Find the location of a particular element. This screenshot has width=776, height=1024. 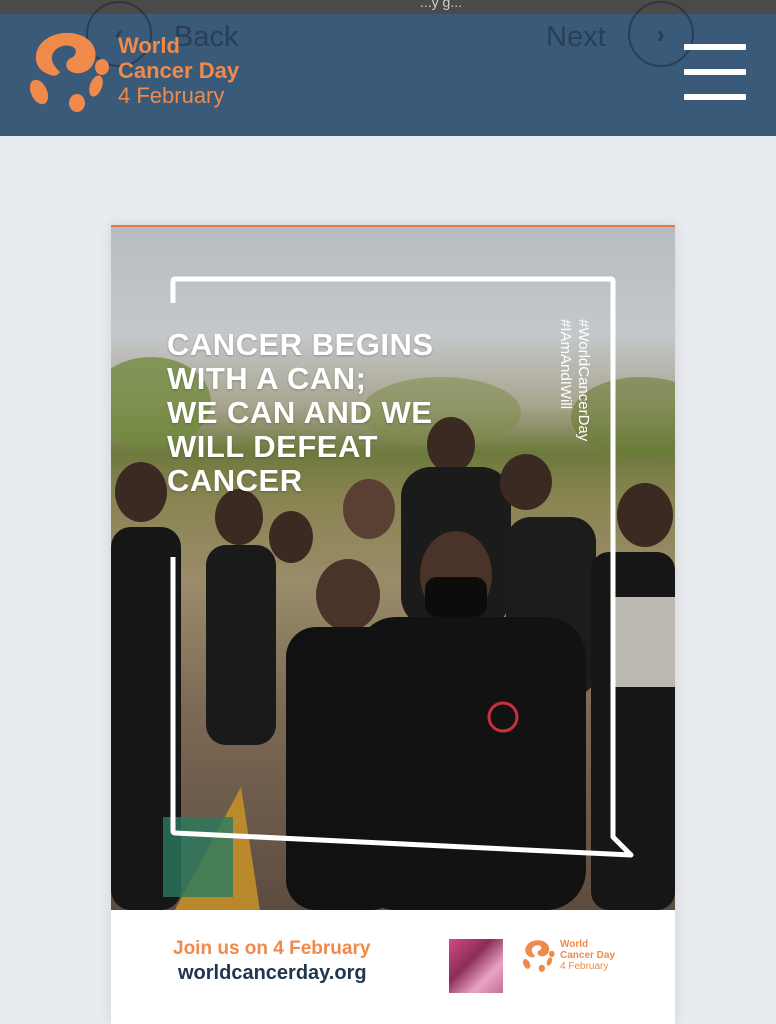

logo-line-2: Cancer Day is located at coordinates (179, 70).